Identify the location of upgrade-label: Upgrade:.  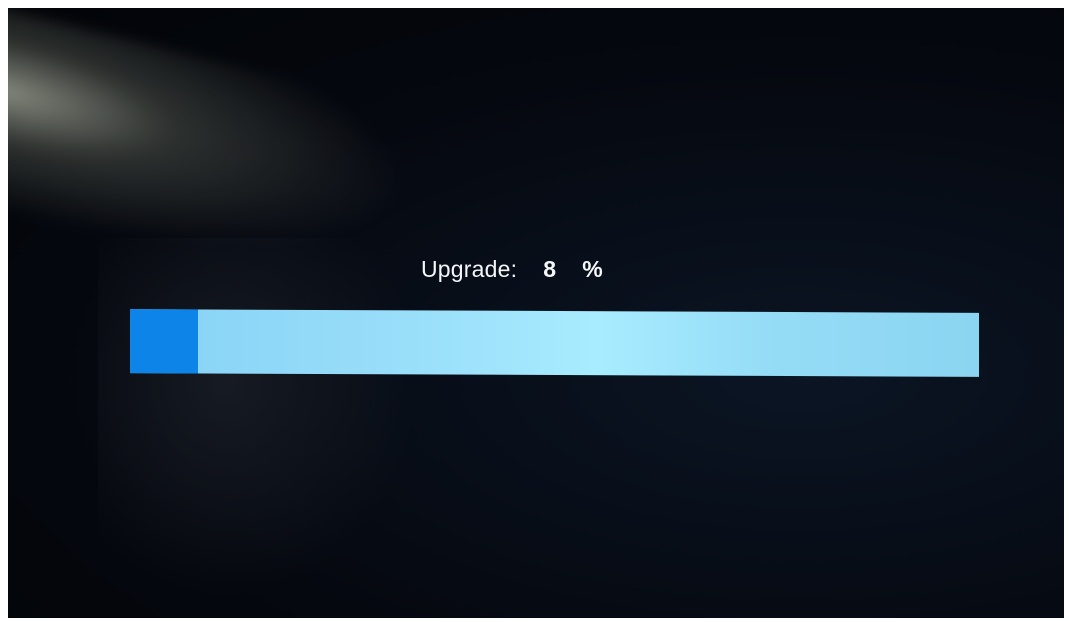
(469, 269).